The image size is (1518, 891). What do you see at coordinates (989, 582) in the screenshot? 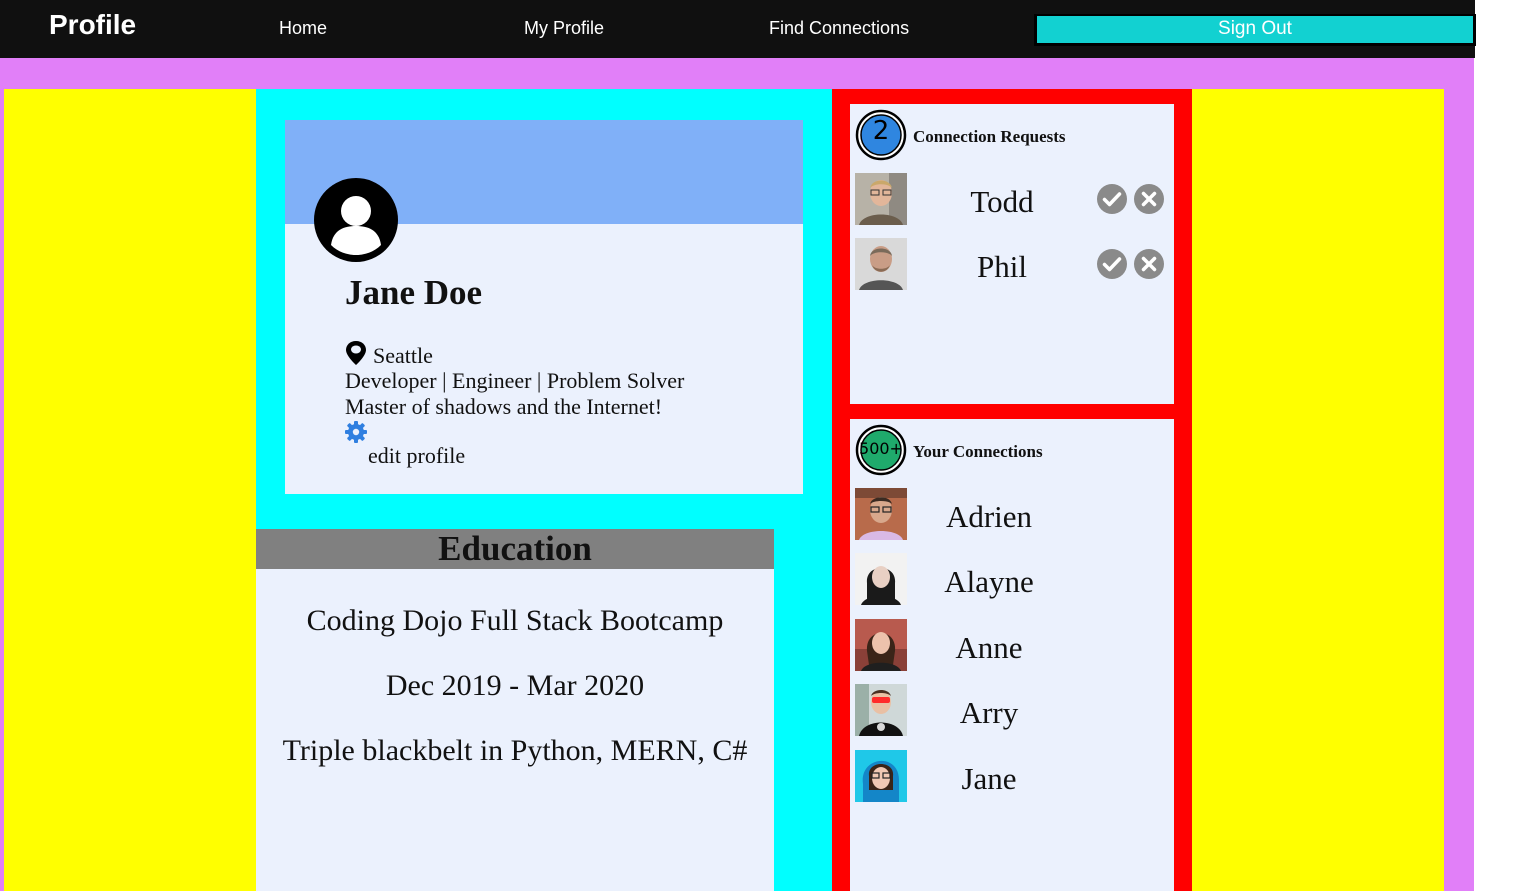
I see `connection-name: Alayne` at bounding box center [989, 582].